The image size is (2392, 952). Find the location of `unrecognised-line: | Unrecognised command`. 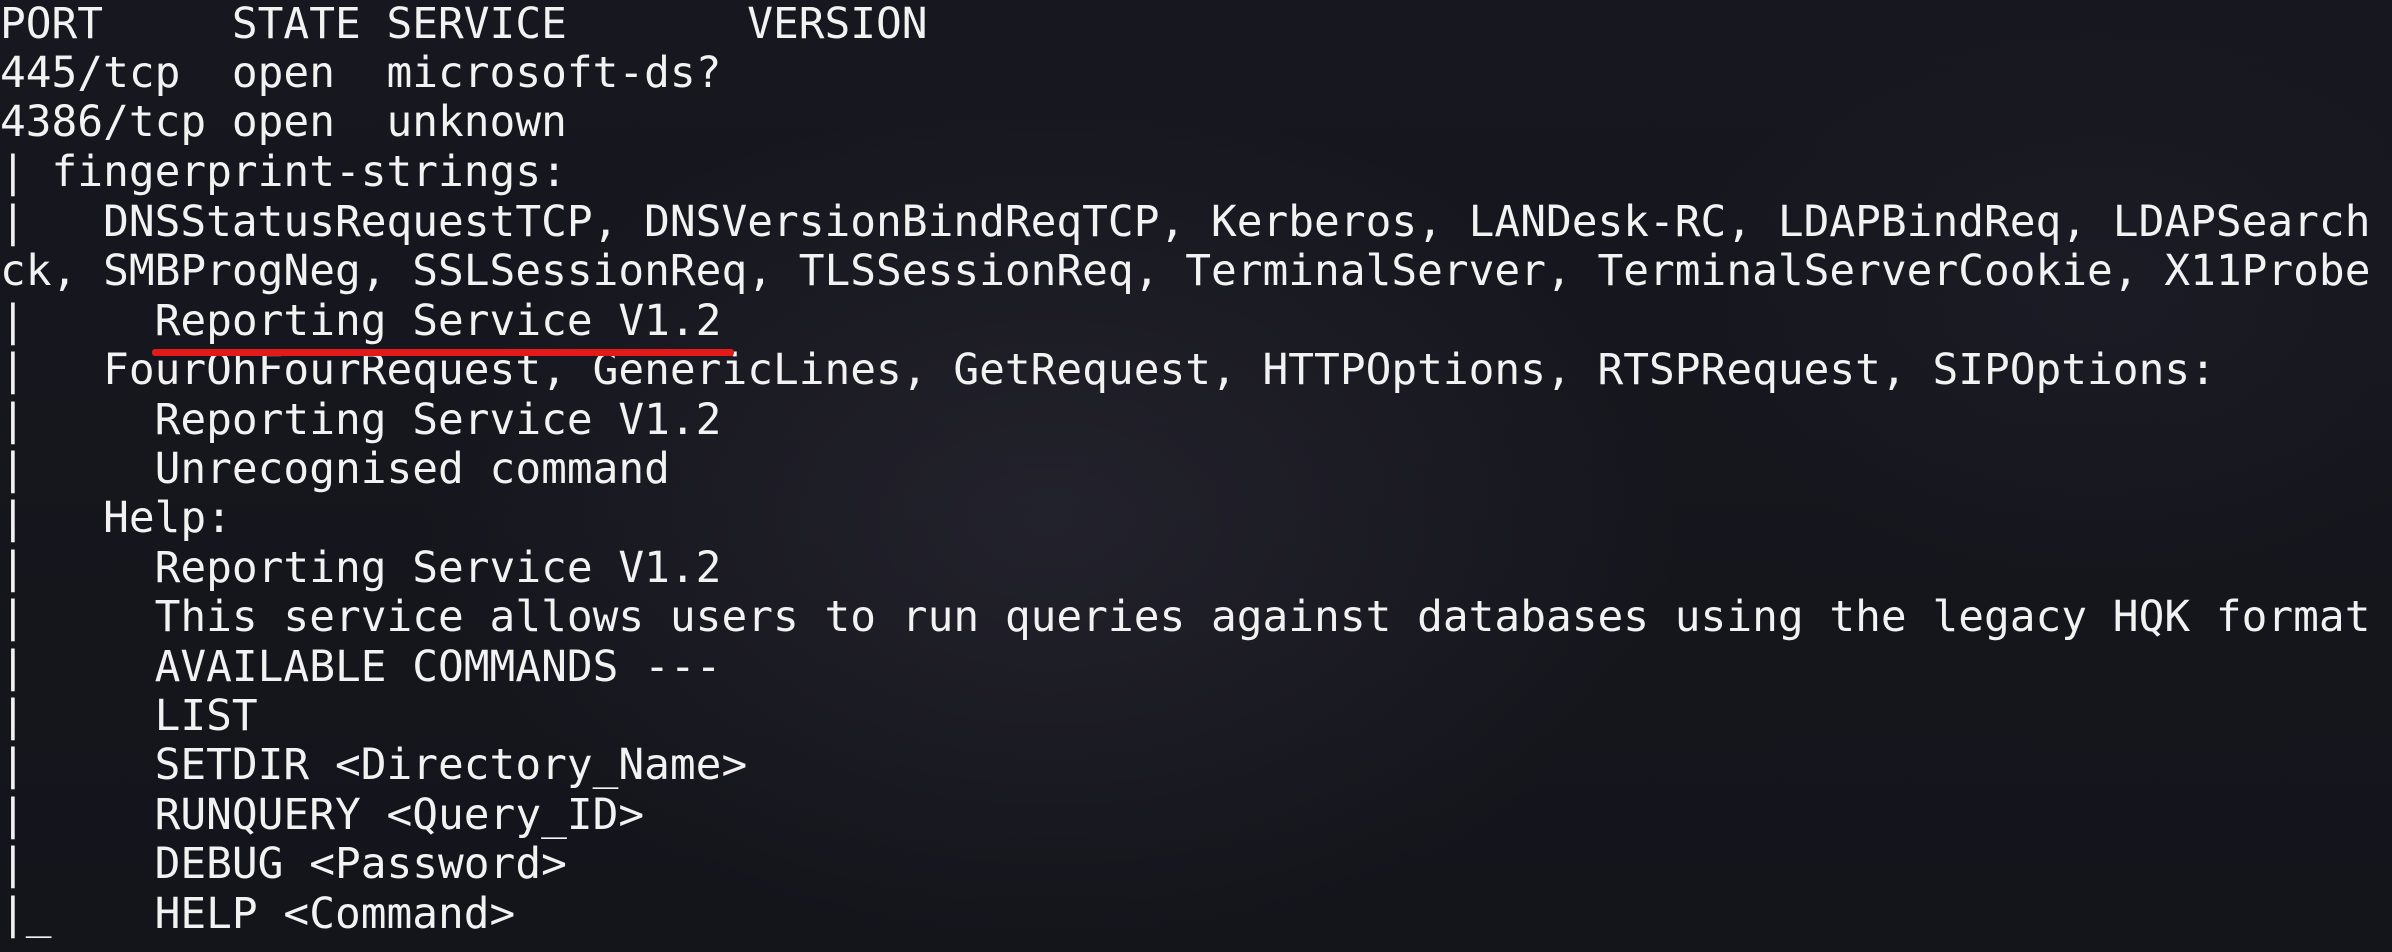

unrecognised-line: | Unrecognised command is located at coordinates (335, 469).